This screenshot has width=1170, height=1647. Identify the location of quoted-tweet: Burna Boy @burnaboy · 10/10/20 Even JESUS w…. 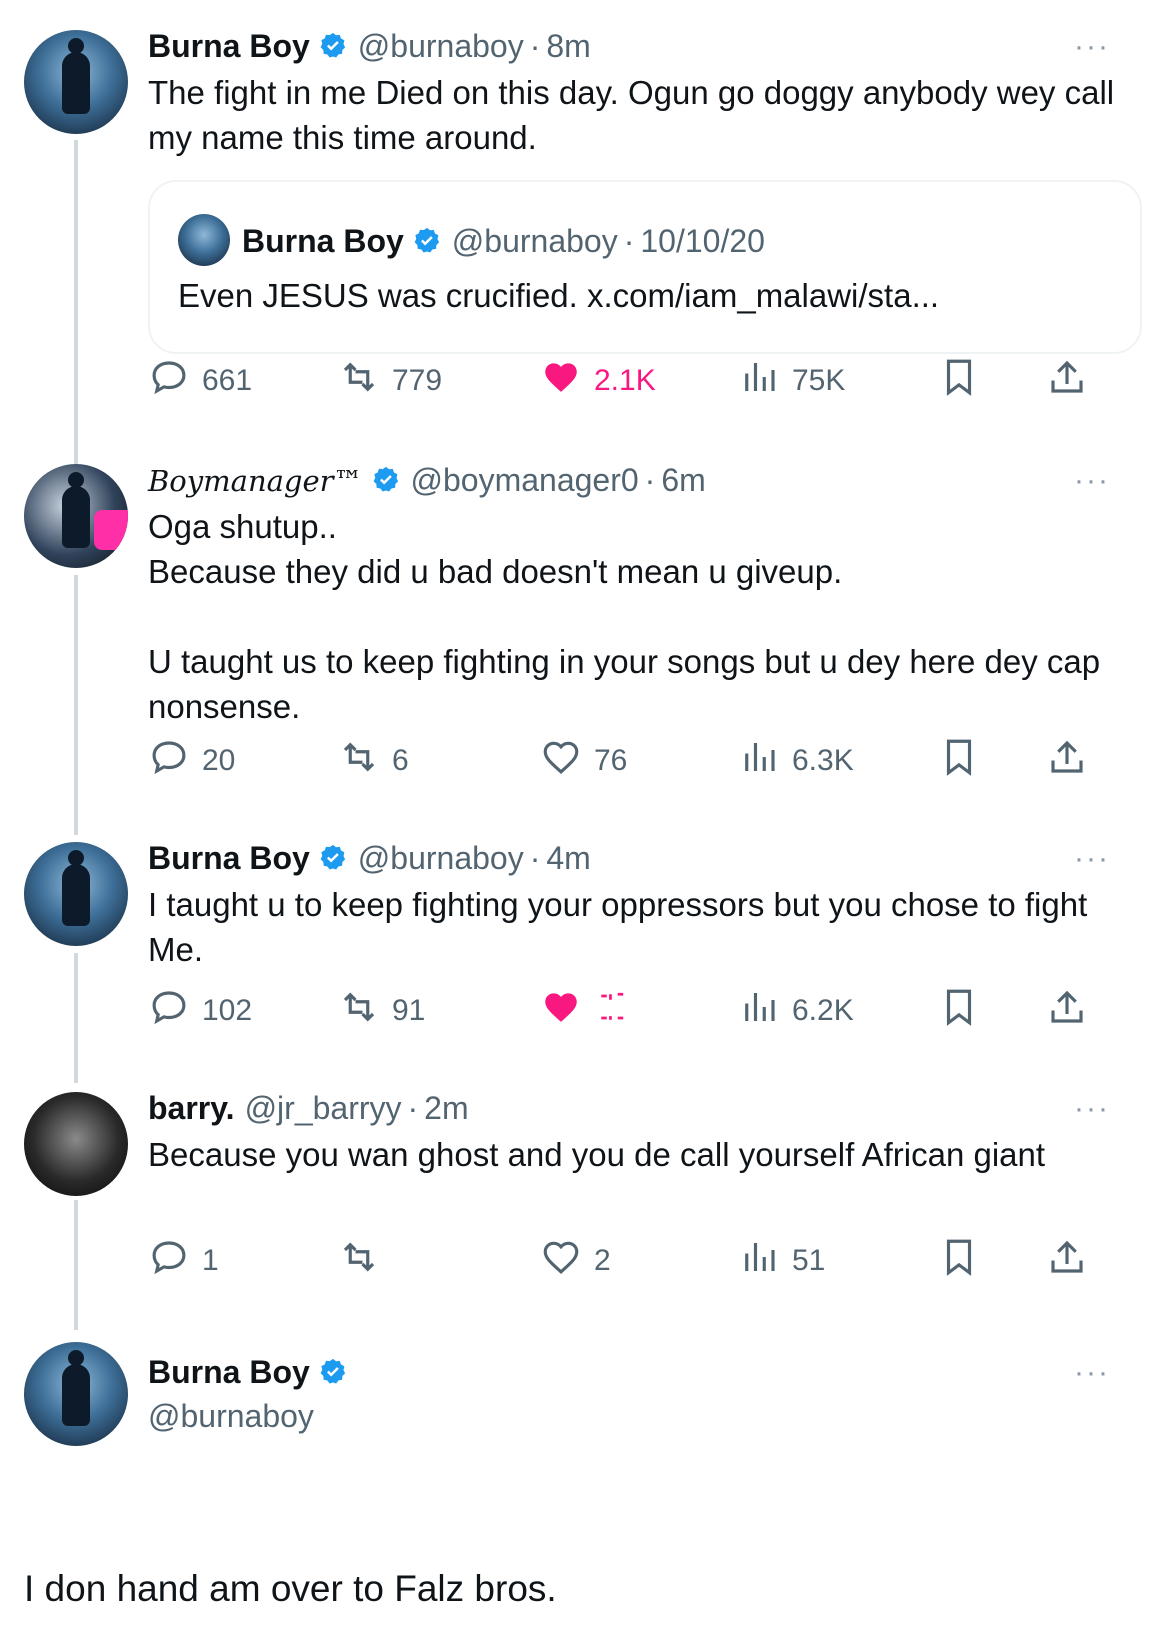
(645, 267).